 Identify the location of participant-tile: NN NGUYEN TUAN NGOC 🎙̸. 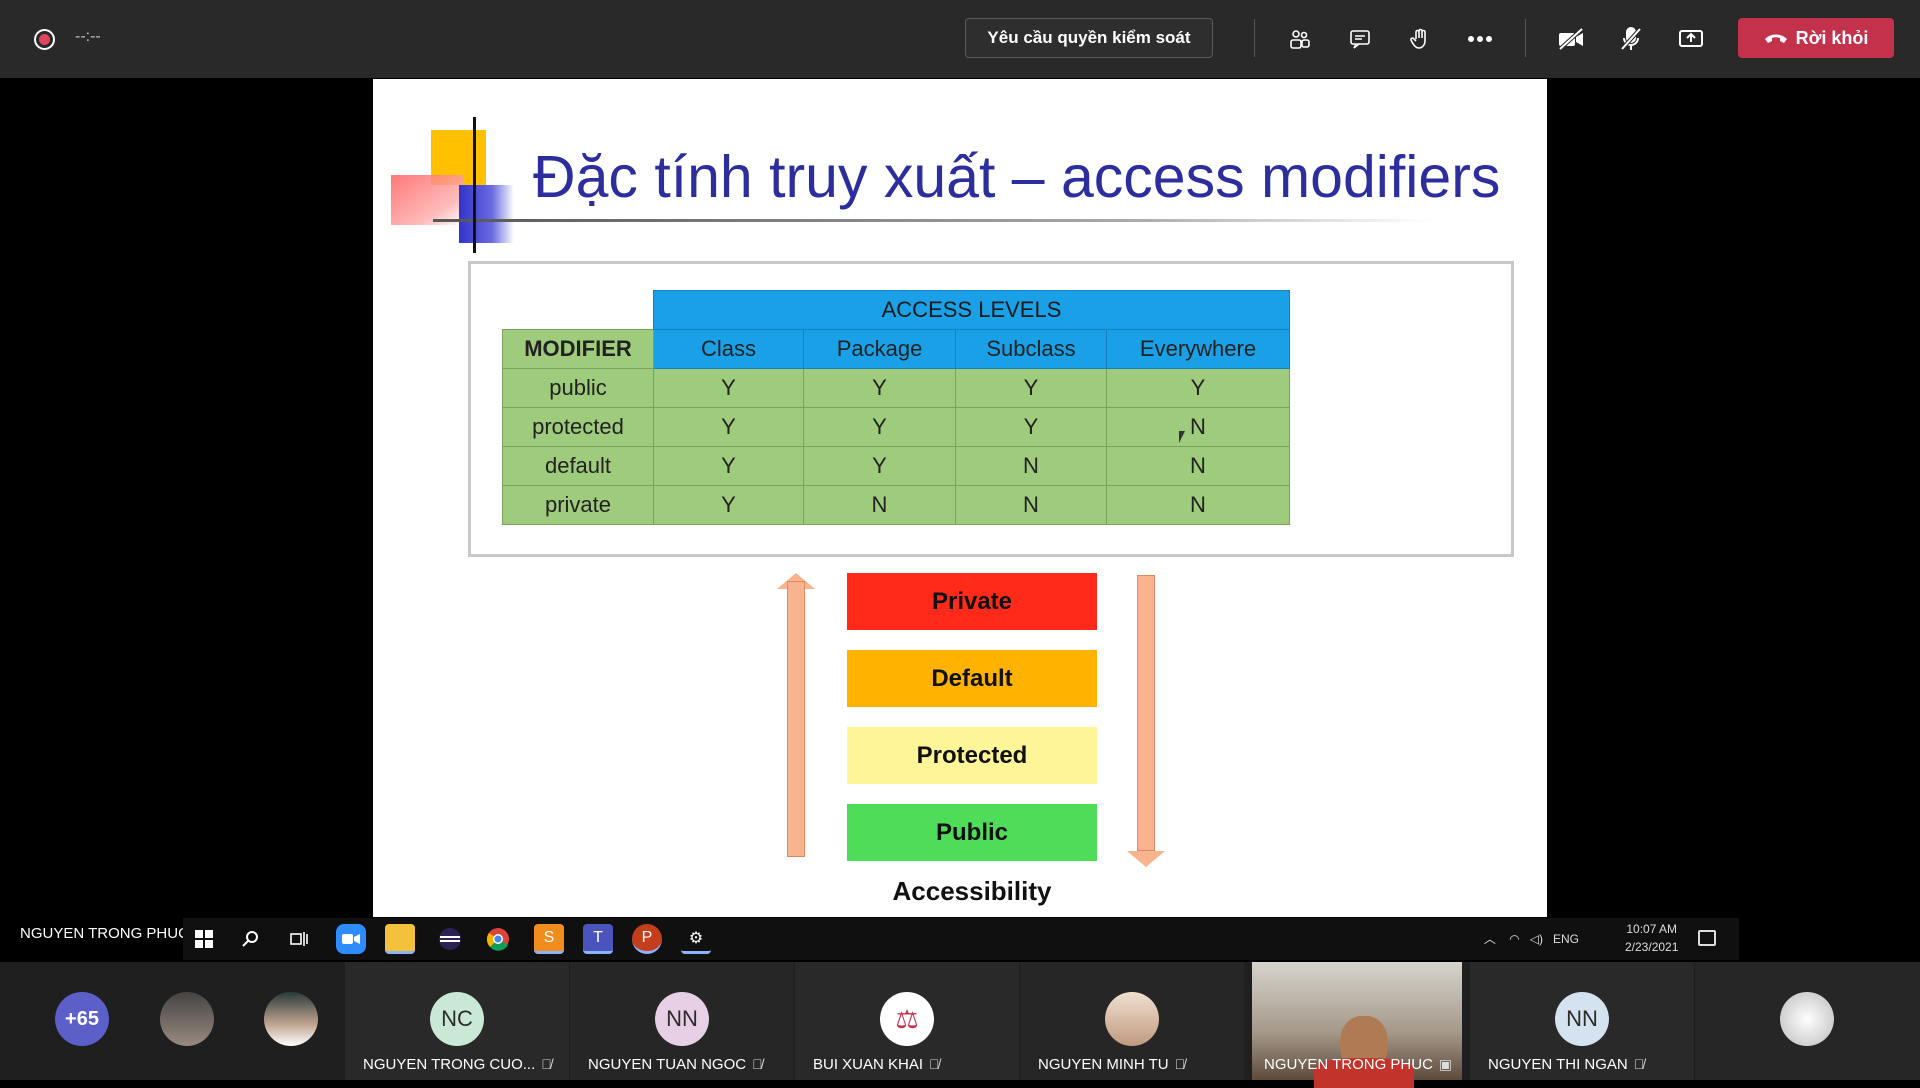
(682, 1021).